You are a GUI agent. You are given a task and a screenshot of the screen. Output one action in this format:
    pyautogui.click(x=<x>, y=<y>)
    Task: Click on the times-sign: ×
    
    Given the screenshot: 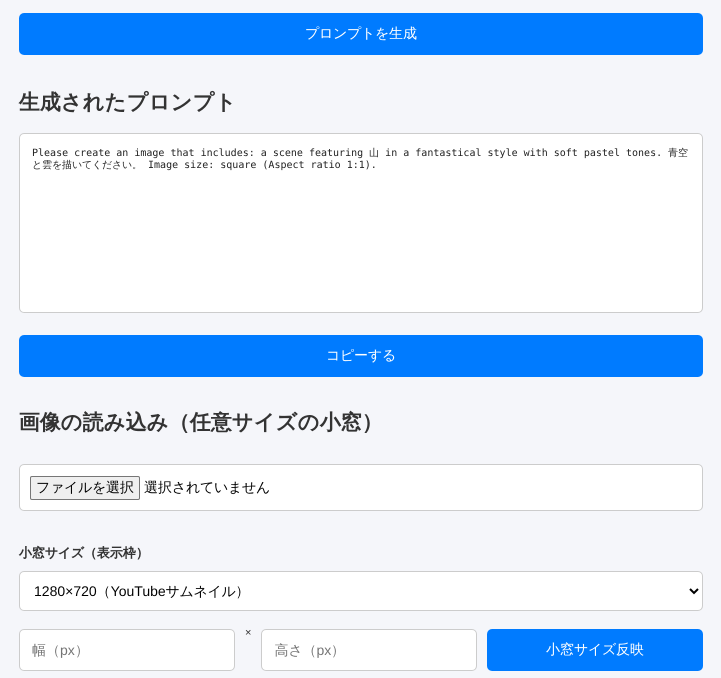 What is the action you would take?
    pyautogui.click(x=248, y=633)
    